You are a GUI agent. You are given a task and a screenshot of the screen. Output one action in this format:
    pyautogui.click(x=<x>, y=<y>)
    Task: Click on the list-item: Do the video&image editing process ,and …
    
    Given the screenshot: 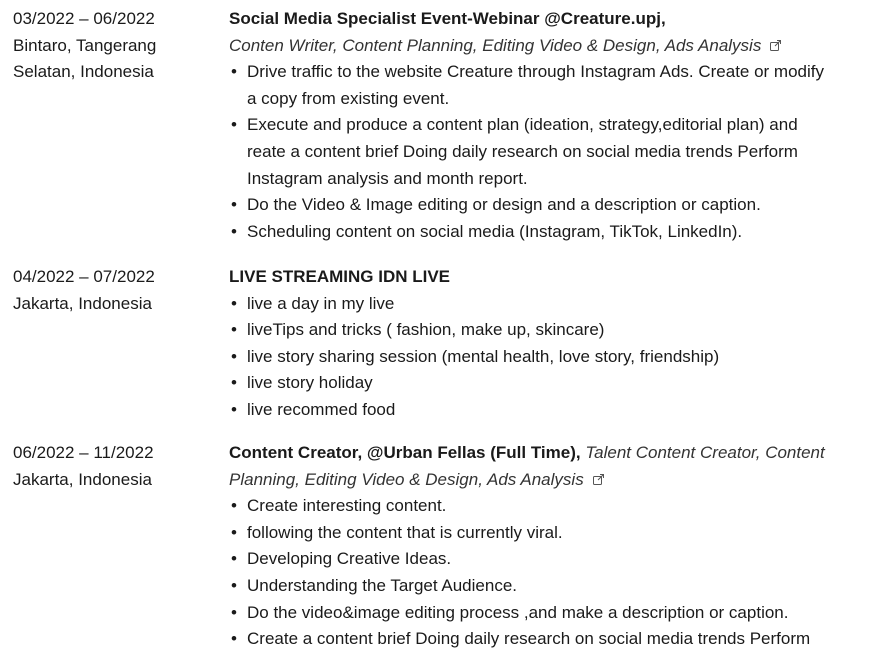 What is the action you would take?
    pyautogui.click(x=547, y=613)
    